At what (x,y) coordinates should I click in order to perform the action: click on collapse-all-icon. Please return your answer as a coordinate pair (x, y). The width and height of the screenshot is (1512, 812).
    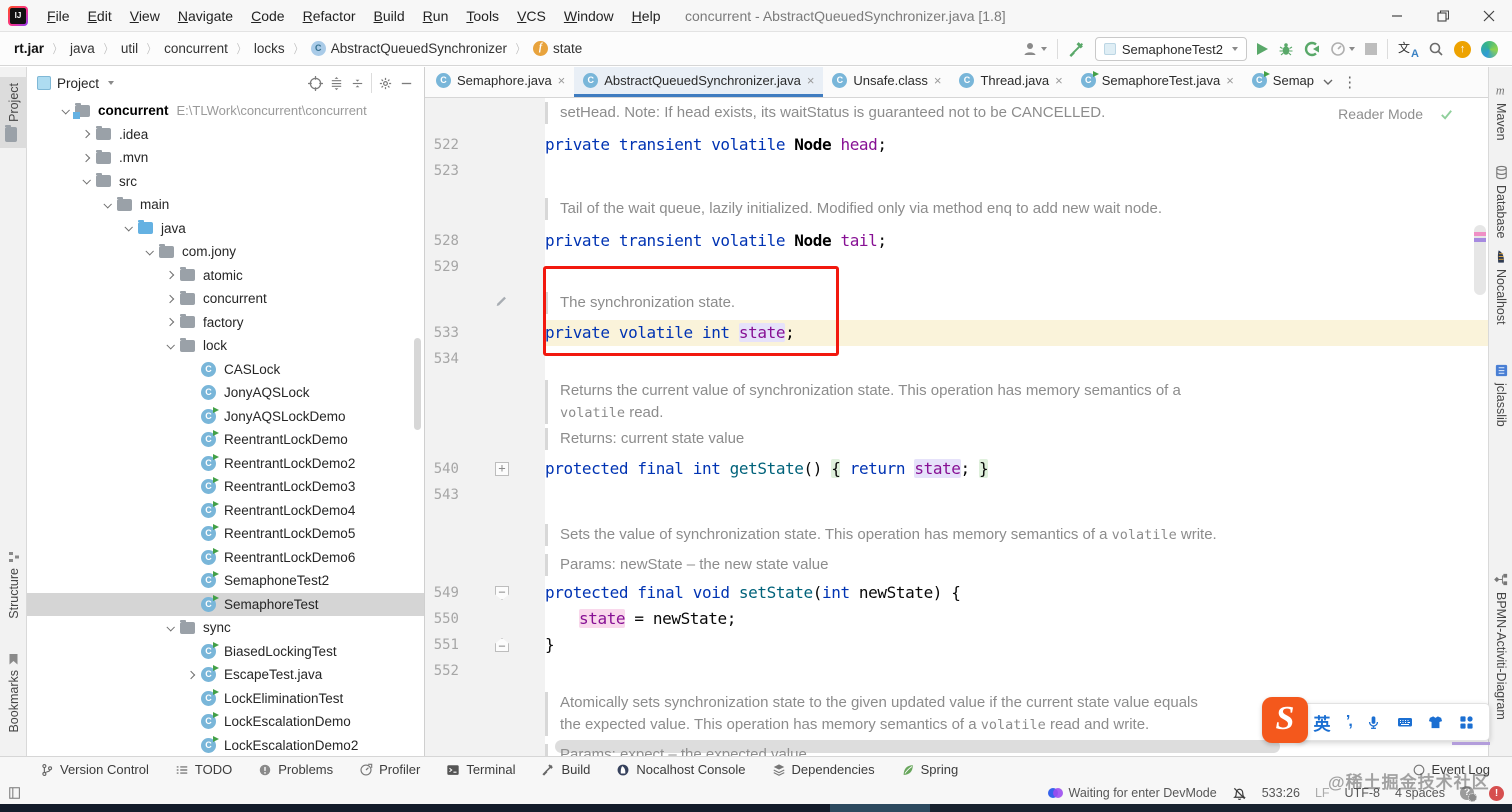
    Looking at the image, I should click on (357, 83).